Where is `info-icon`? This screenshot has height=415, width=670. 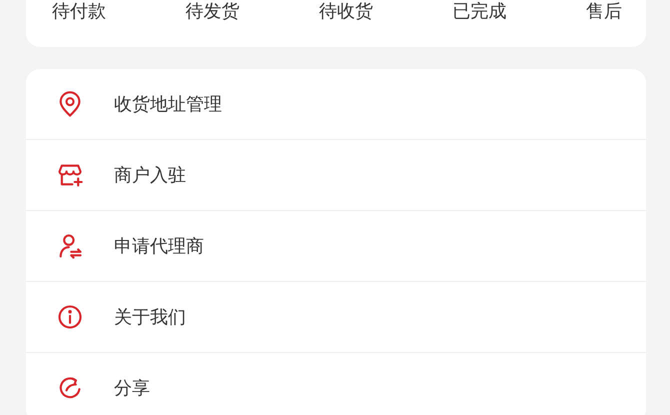 info-icon is located at coordinates (70, 317).